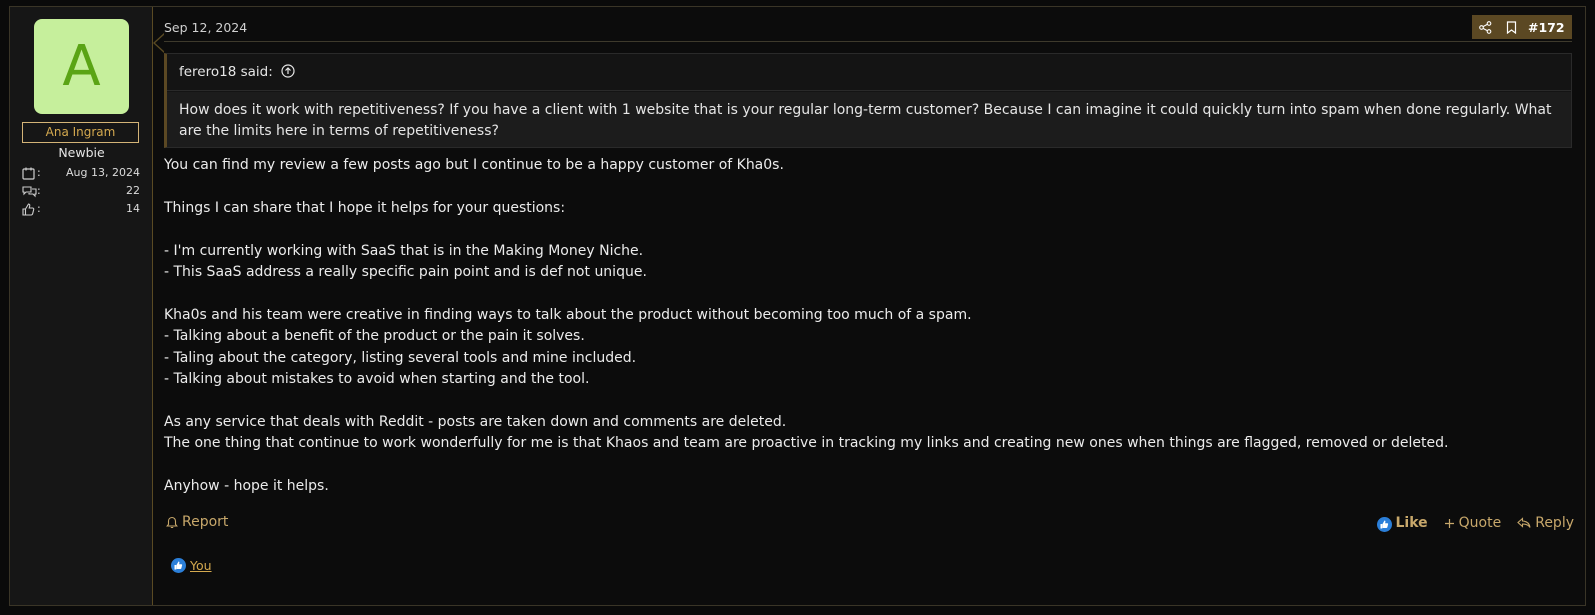 This screenshot has height=615, width=1595. What do you see at coordinates (81, 210) in the screenshot?
I see `stat-reactions: : 14` at bounding box center [81, 210].